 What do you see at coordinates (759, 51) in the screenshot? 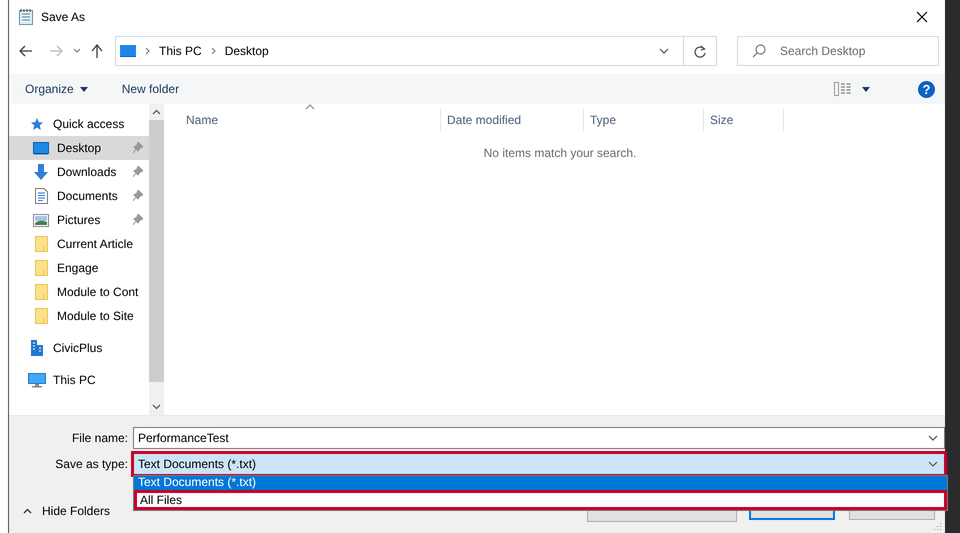
I see `search-icon` at bounding box center [759, 51].